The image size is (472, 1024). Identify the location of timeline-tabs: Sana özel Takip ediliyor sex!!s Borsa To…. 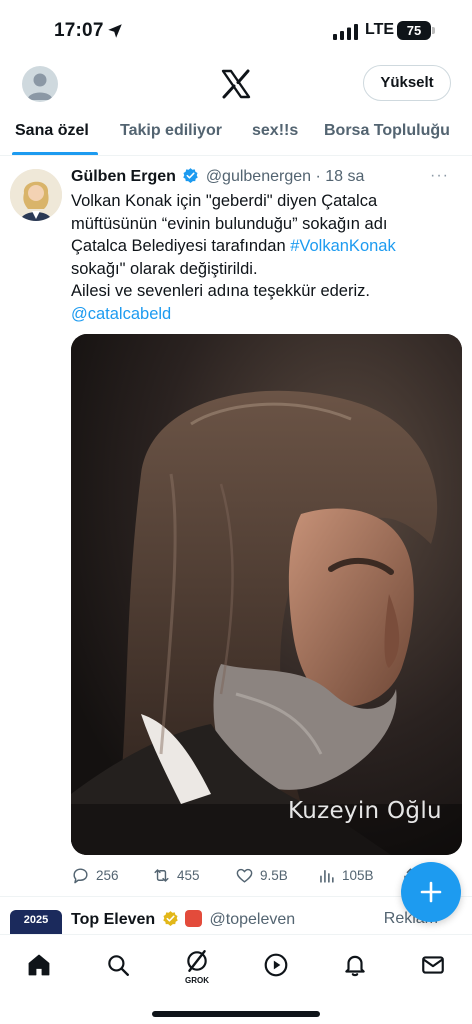
(236, 134).